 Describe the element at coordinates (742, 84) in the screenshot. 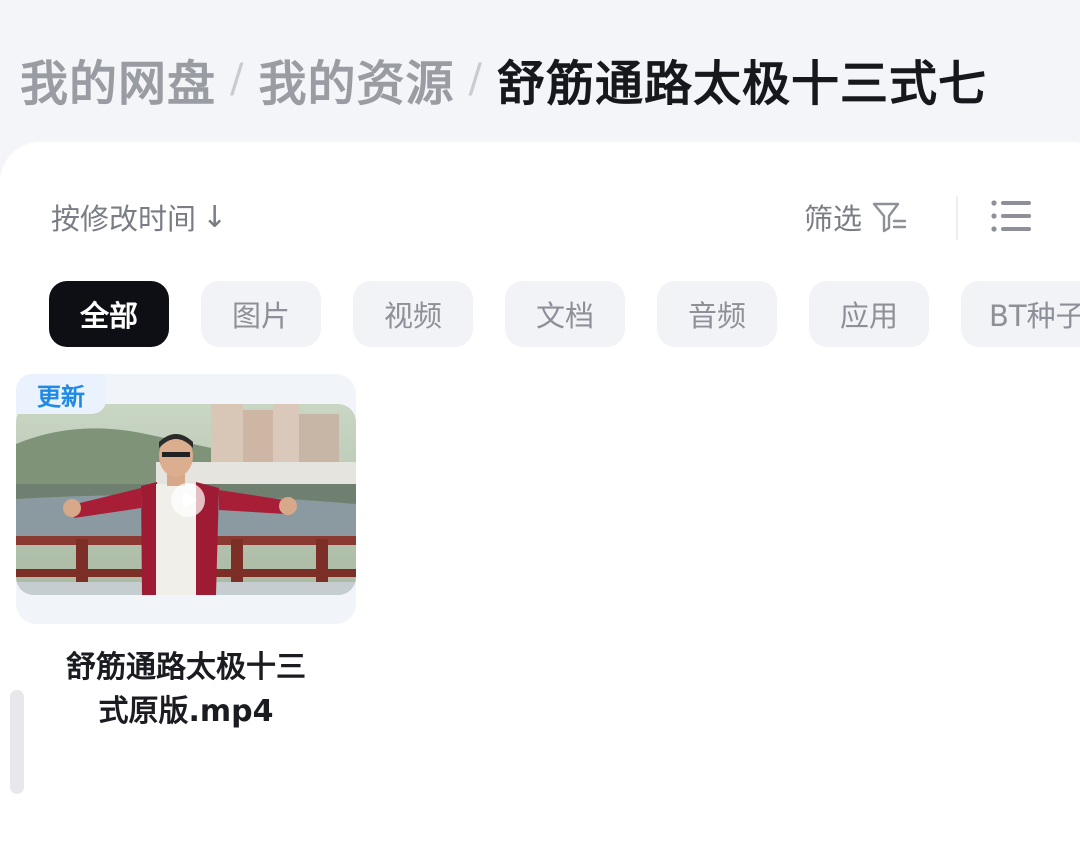

I see `breadcrumb-current-folder: 舒筋通路太极十三式七` at that location.